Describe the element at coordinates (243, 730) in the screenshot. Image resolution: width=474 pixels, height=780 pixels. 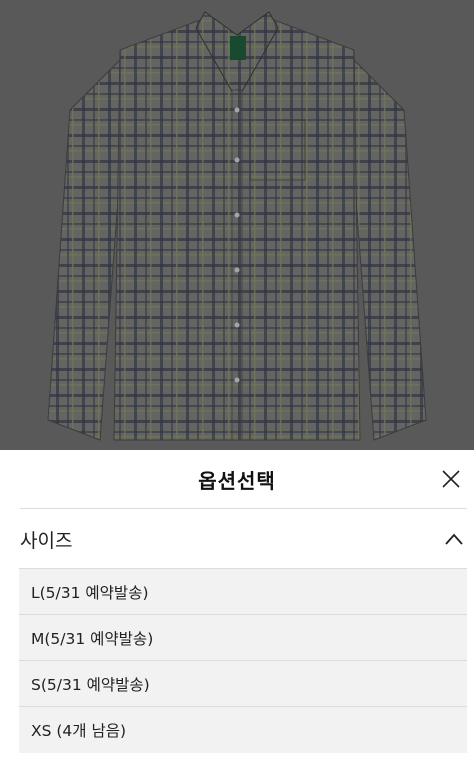
I see `size-option-xs: XS (4개 남음)` at that location.